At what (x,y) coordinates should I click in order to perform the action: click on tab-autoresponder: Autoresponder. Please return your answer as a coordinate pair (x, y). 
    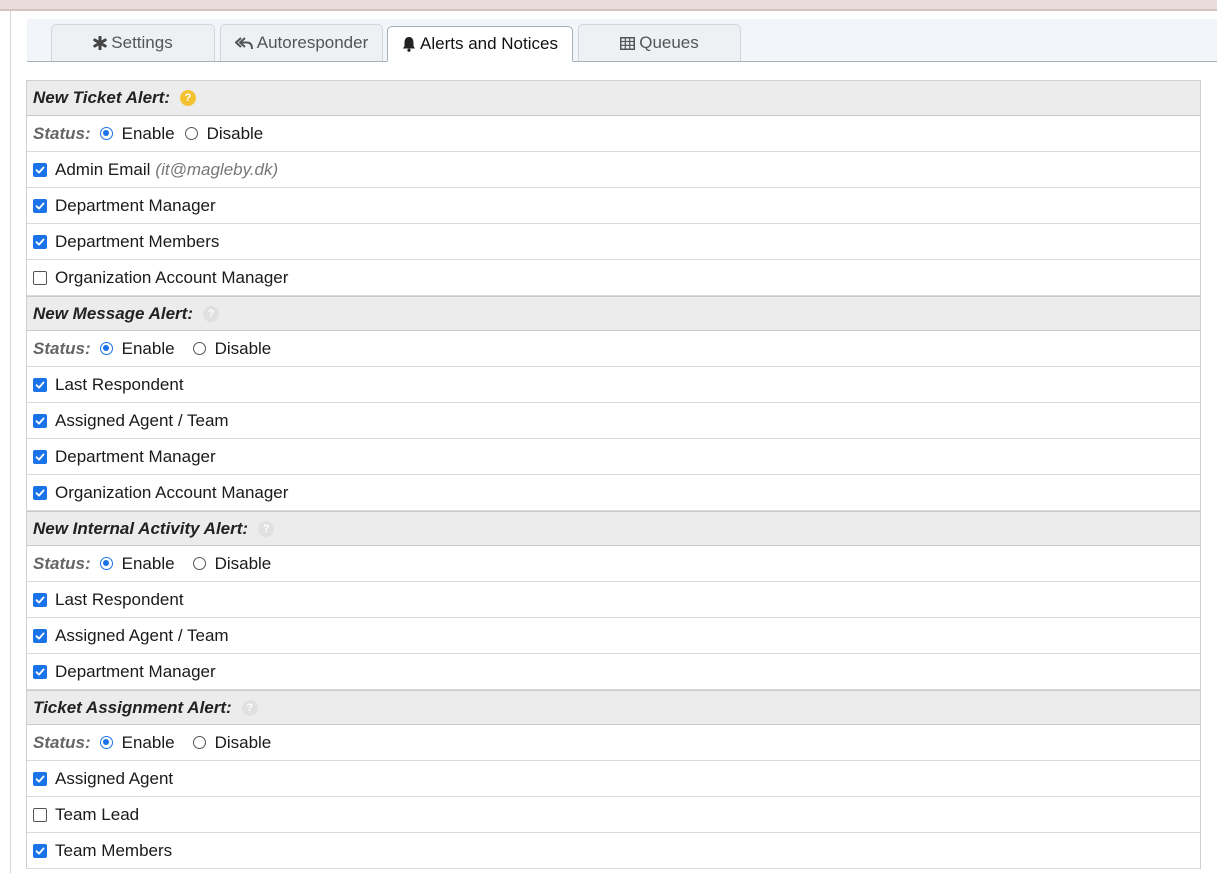
    Looking at the image, I should click on (301, 42).